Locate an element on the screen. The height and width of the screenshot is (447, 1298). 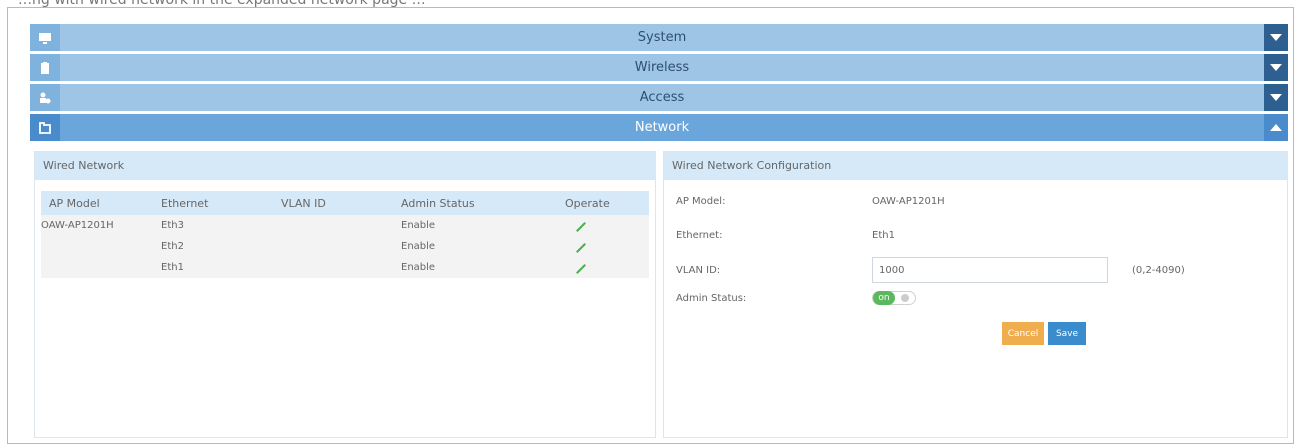
ethernet-value: Eth1 is located at coordinates (883, 235).